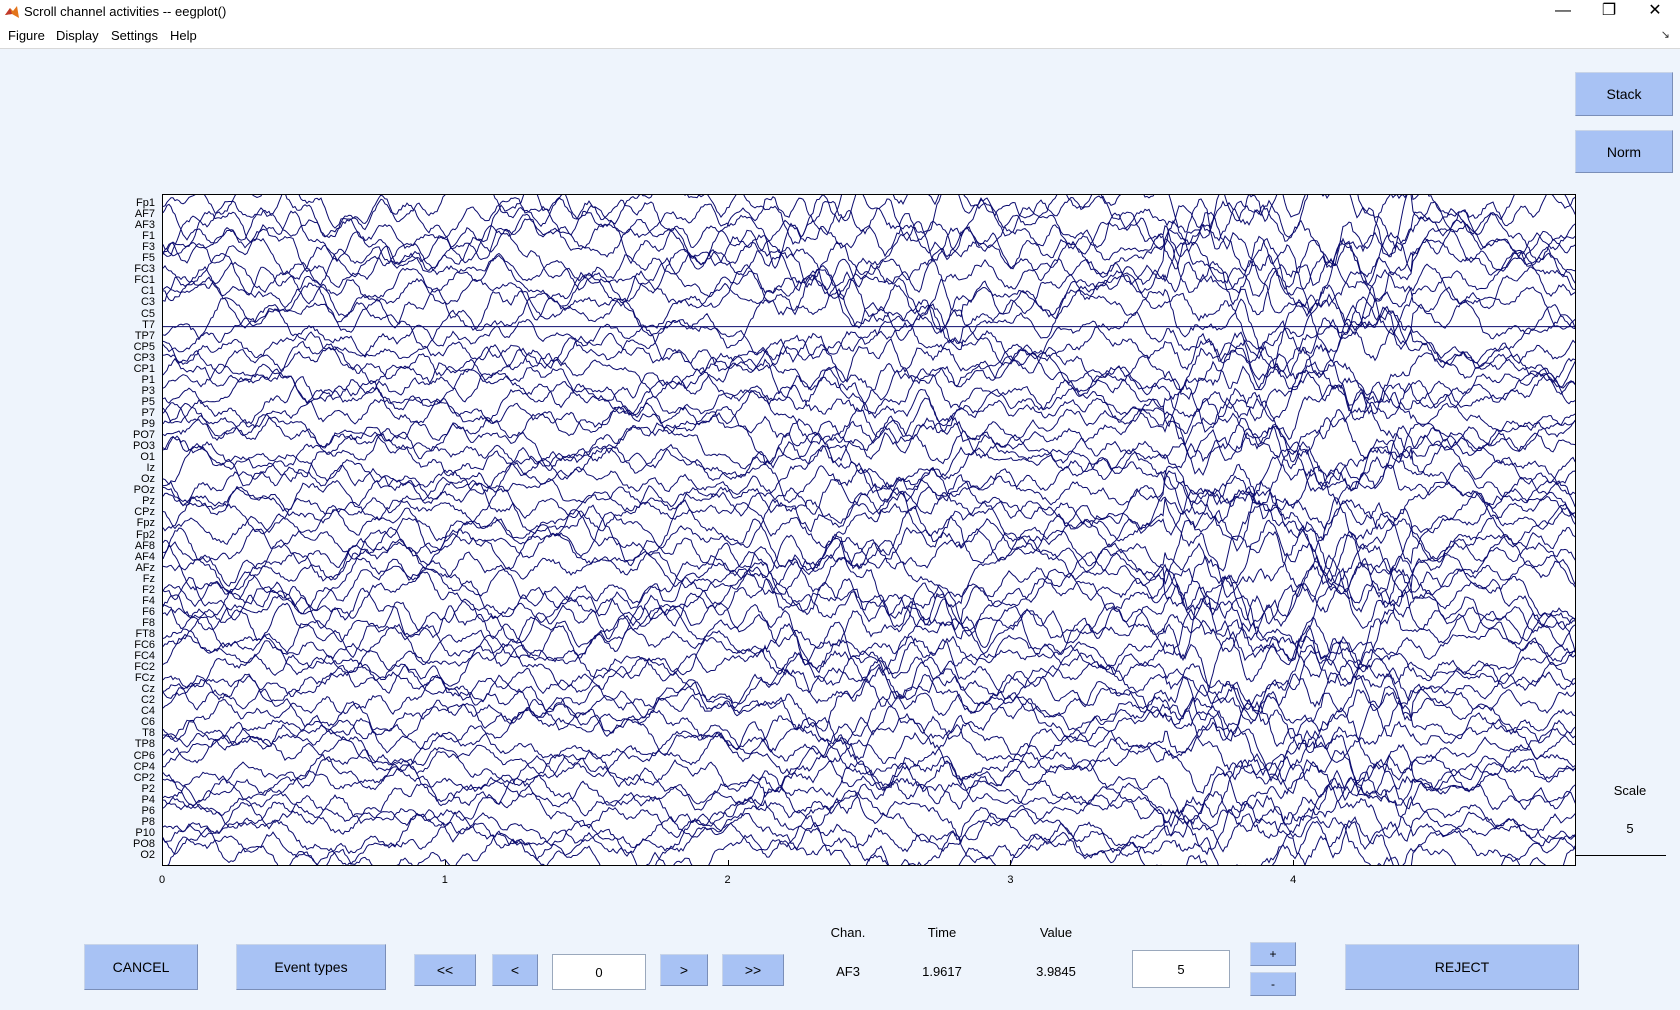  Describe the element at coordinates (162, 880) in the screenshot. I see `x-tick-label: 0` at that location.